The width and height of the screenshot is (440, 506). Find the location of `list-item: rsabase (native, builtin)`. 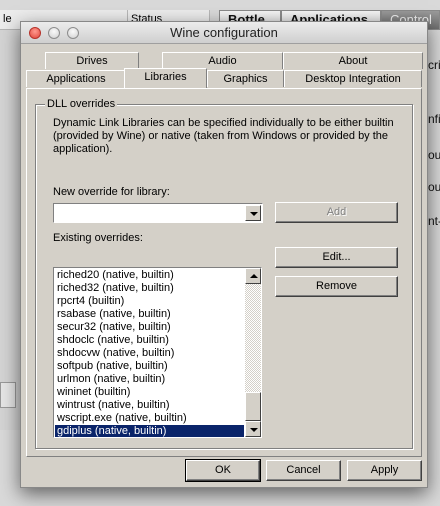

list-item: rsabase (native, builtin) is located at coordinates (149, 314).